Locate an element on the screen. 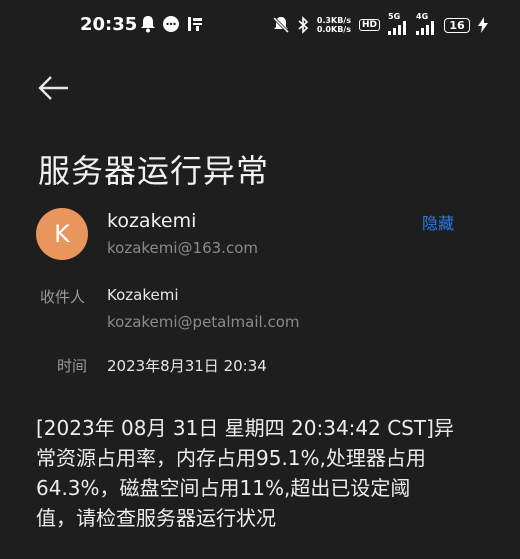  net-speed-down: 0.0KB/s is located at coordinates (333, 29).